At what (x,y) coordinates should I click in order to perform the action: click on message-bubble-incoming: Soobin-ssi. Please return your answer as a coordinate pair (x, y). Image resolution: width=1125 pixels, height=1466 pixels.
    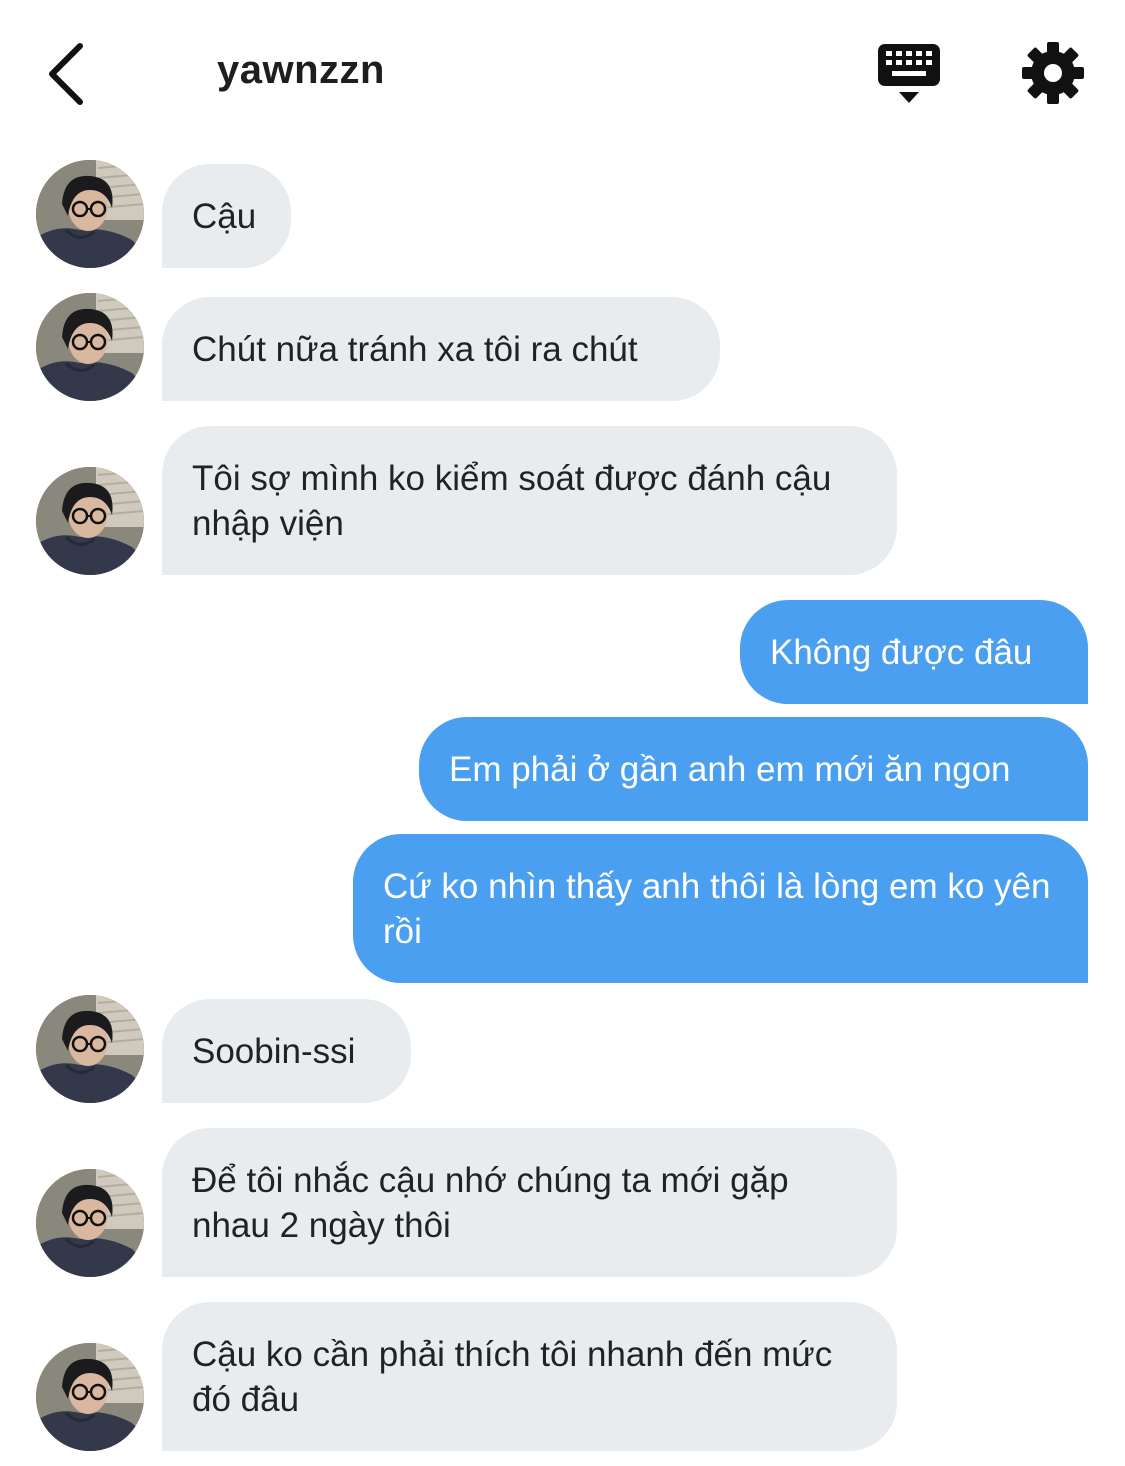
    Looking at the image, I should click on (286, 1051).